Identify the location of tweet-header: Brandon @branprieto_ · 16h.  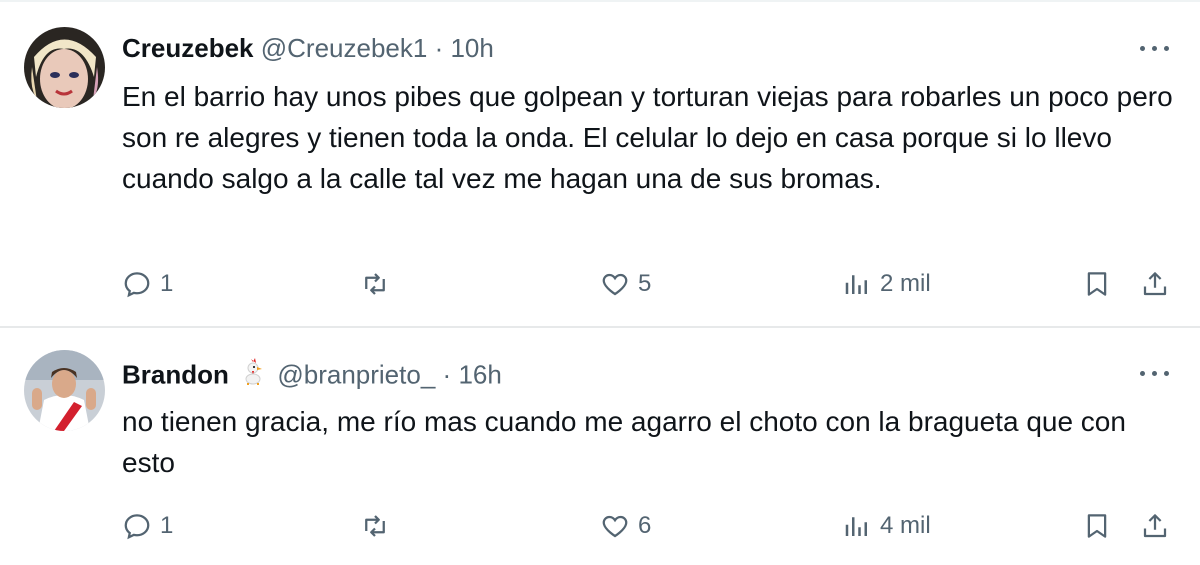
(312, 376).